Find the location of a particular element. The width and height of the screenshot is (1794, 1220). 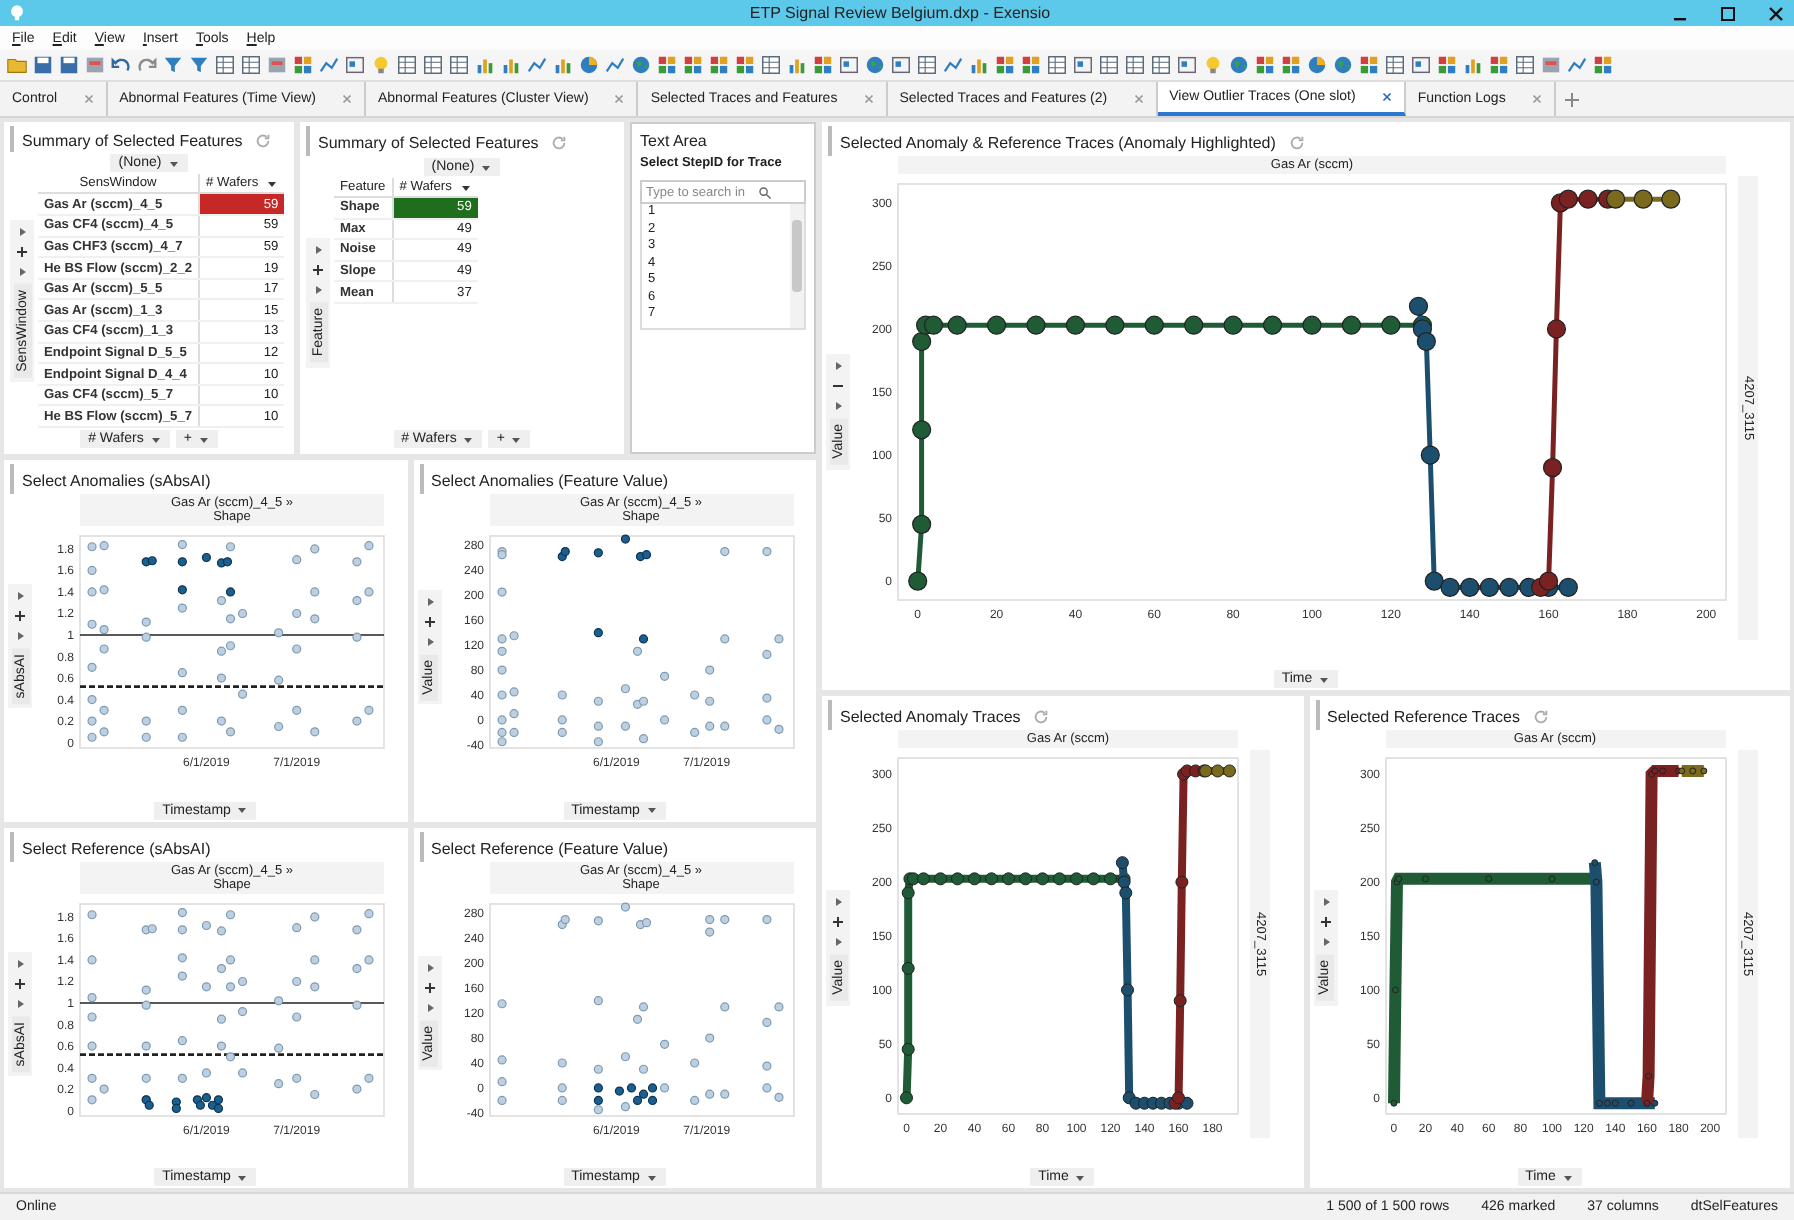

panel-title: Select Reference (Feature Value) is located at coordinates (550, 848).